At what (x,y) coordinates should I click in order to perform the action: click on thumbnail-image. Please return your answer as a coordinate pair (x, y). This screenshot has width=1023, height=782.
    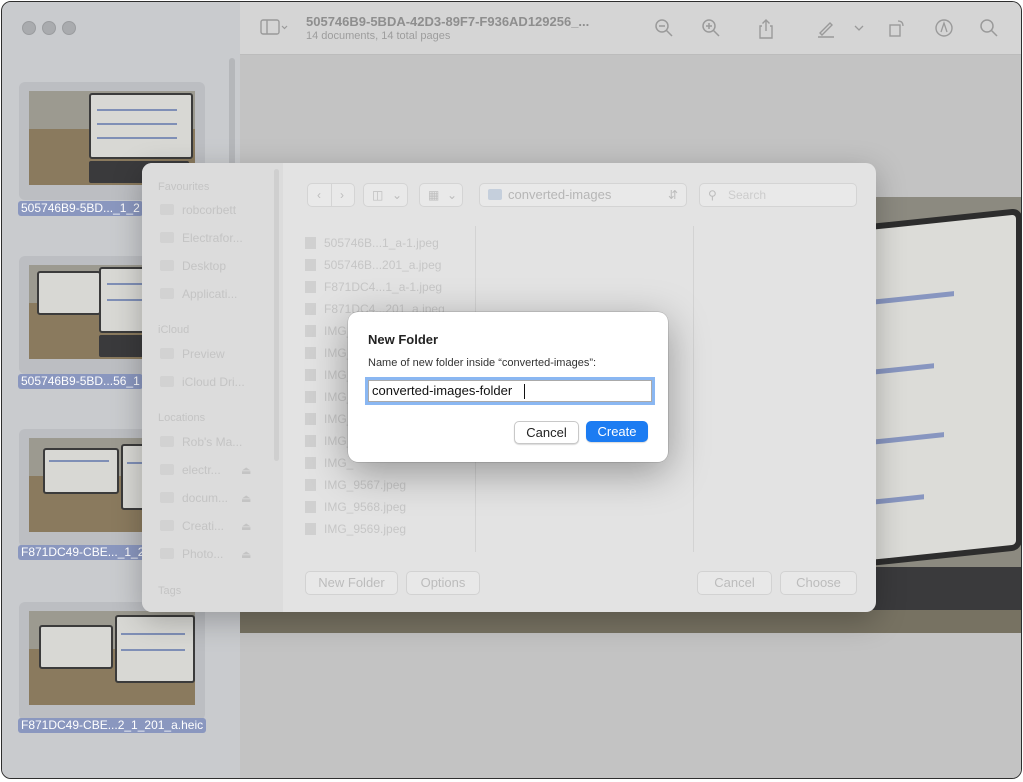
    Looking at the image, I should click on (112, 658).